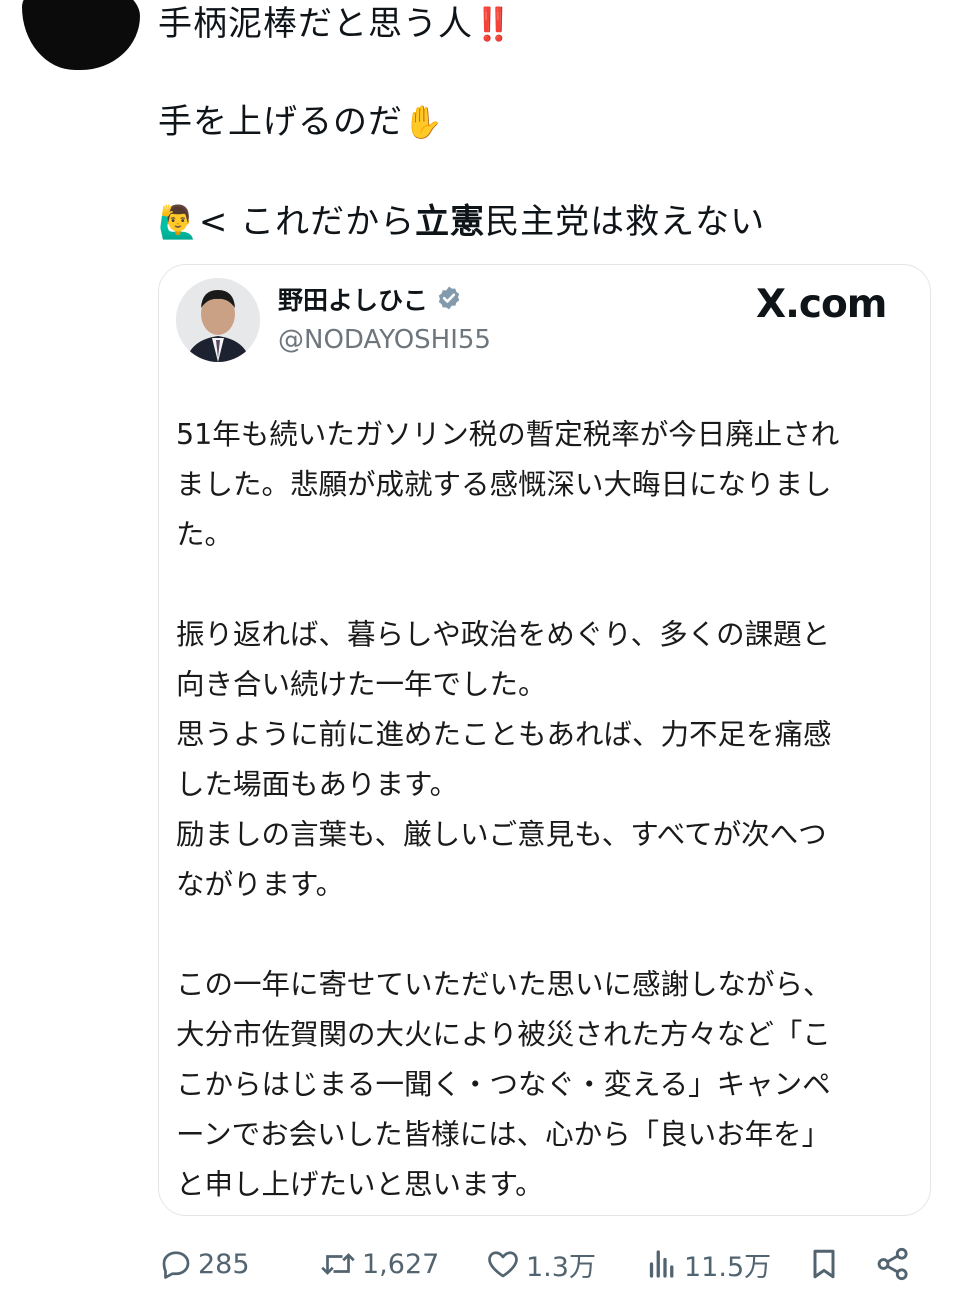 This screenshot has width=963, height=1296. What do you see at coordinates (176, 1264) in the screenshot?
I see `reply-icon` at bounding box center [176, 1264].